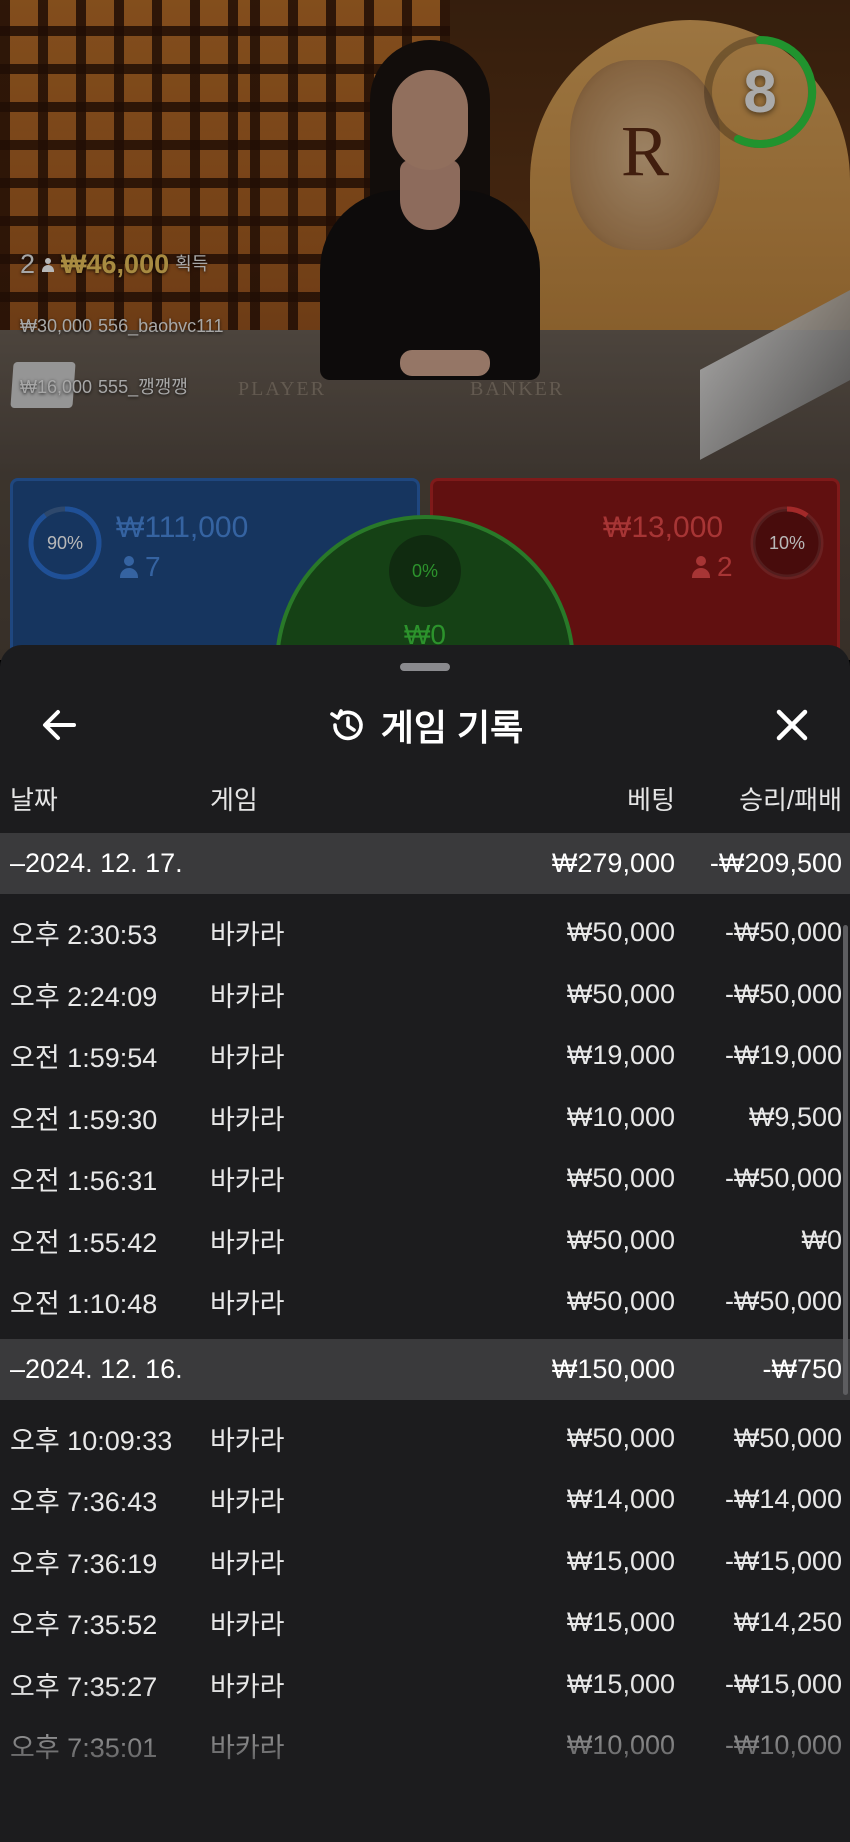  I want to click on sheet-title: 게임 기록, so click(452, 727).